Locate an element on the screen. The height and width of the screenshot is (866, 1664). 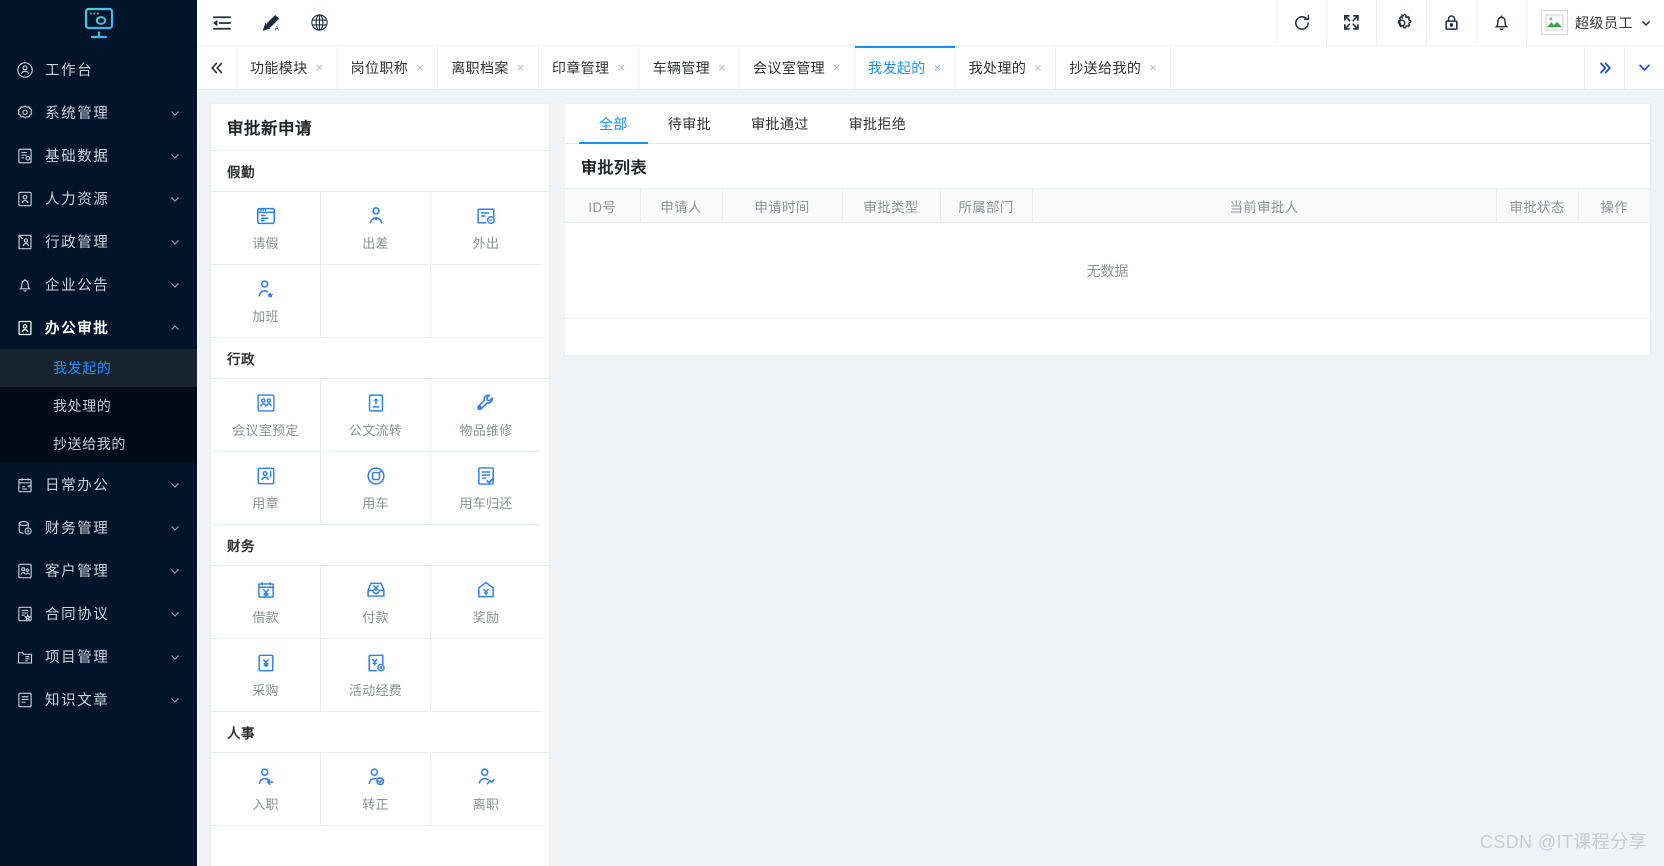
car-return-icon is located at coordinates (486, 476).